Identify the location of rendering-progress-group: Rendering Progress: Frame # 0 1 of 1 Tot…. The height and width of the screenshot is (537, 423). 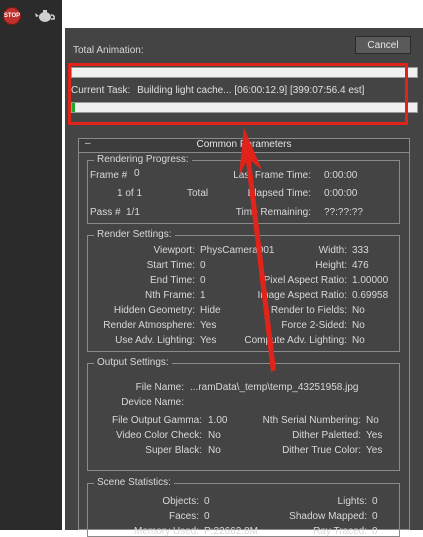
(243, 189).